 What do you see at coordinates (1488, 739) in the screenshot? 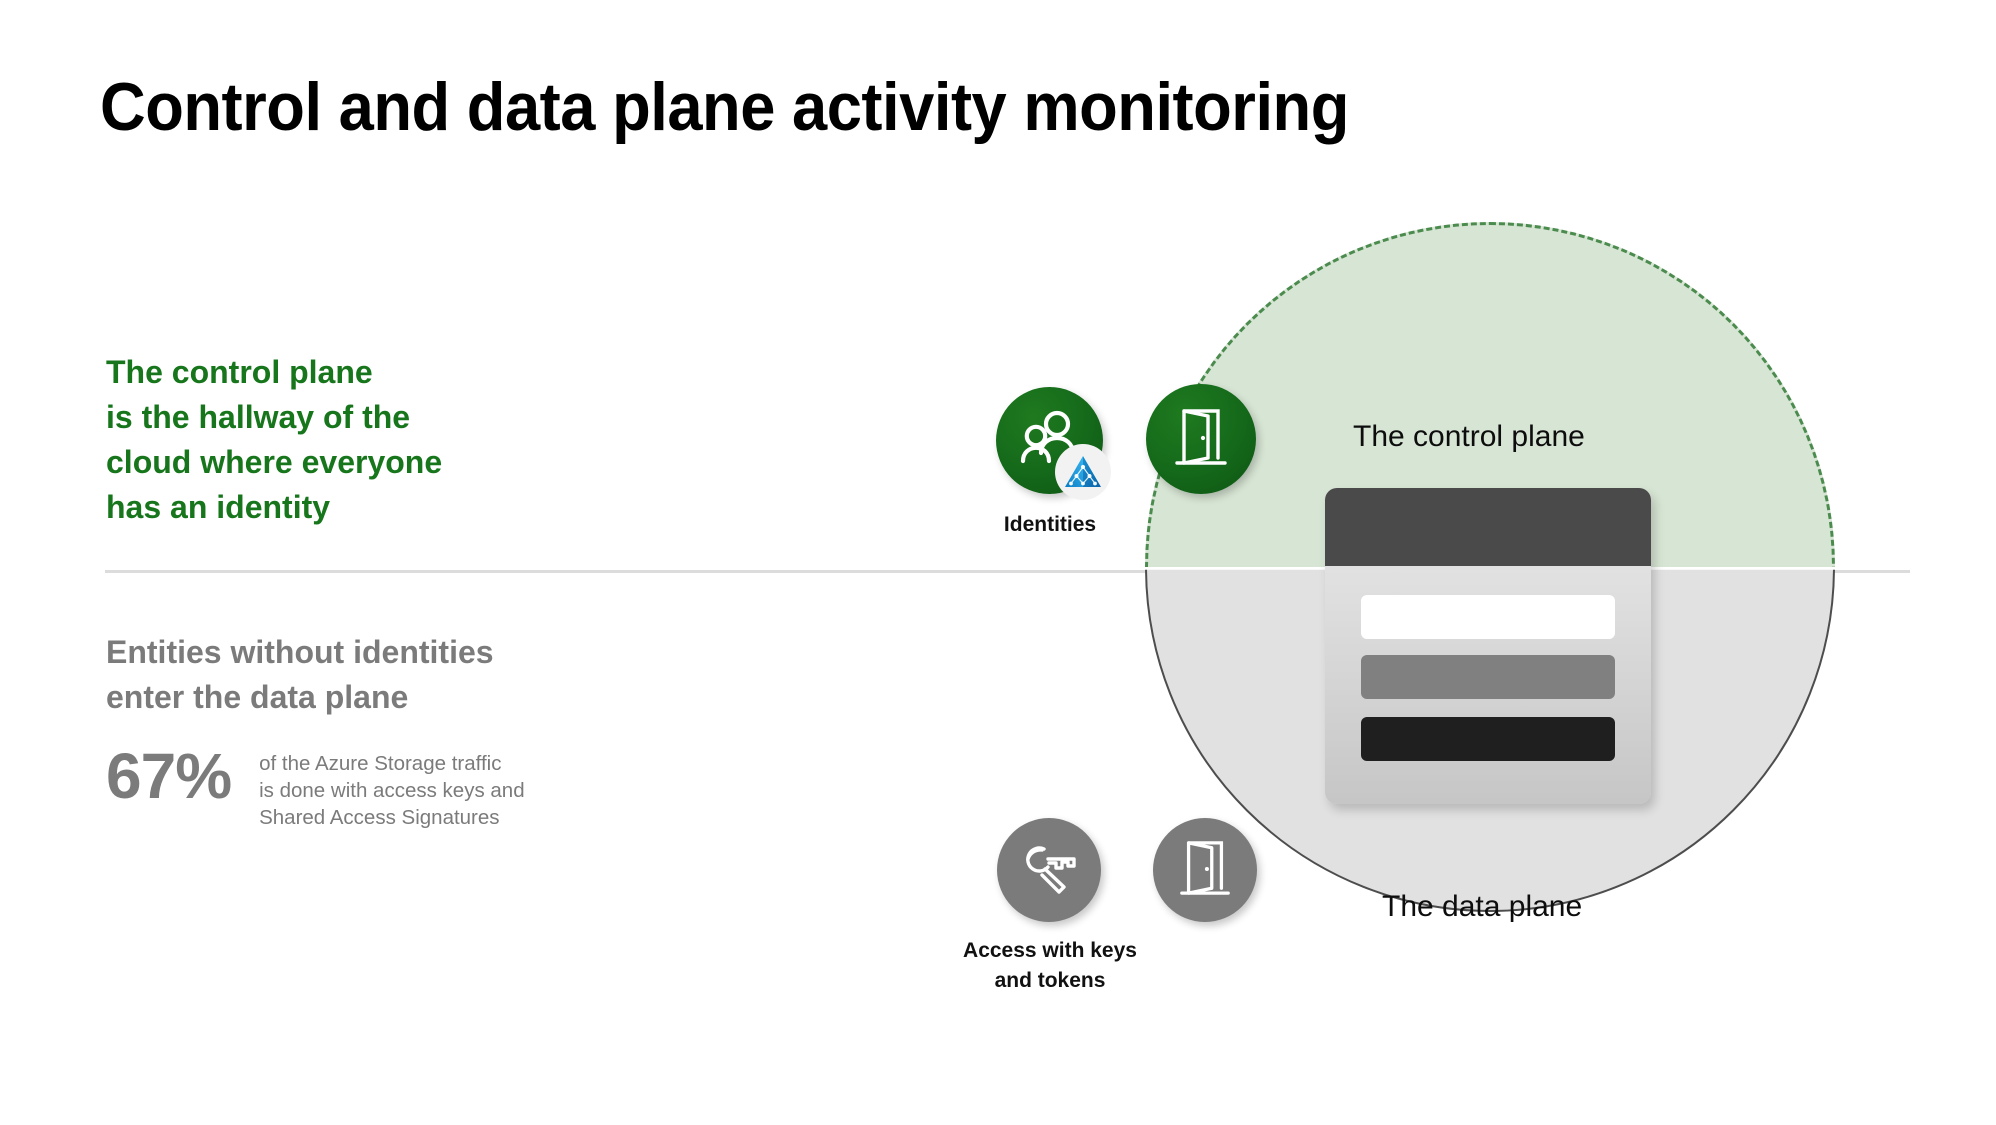
I see `card-row-dark` at bounding box center [1488, 739].